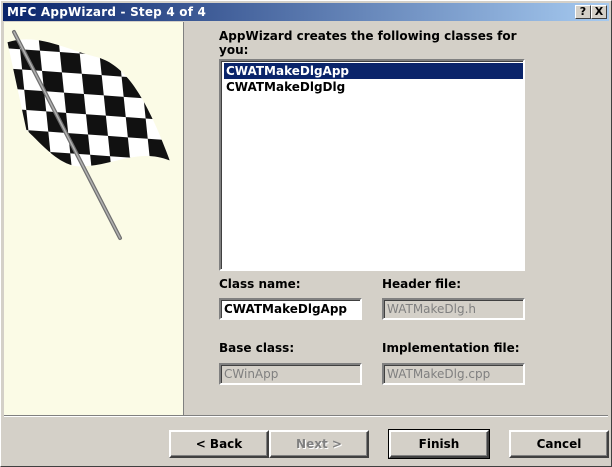 The height and width of the screenshot is (467, 612). I want to click on help-button: ?, so click(583, 12).